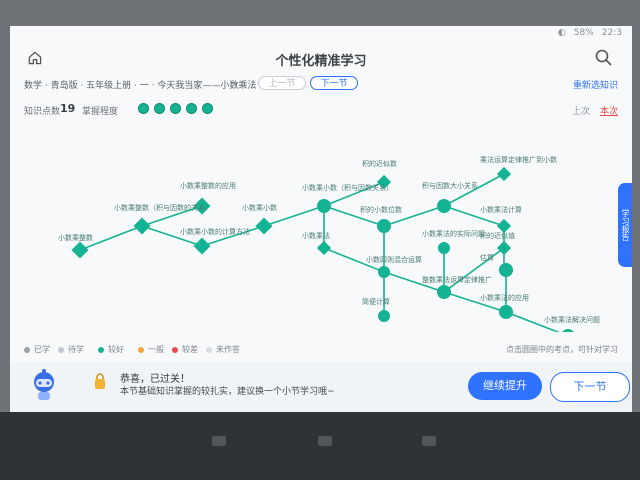 The width and height of the screenshot is (640, 480). Describe the element at coordinates (504, 297) in the screenshot. I see `node-label: 小数乘法的应用` at that location.